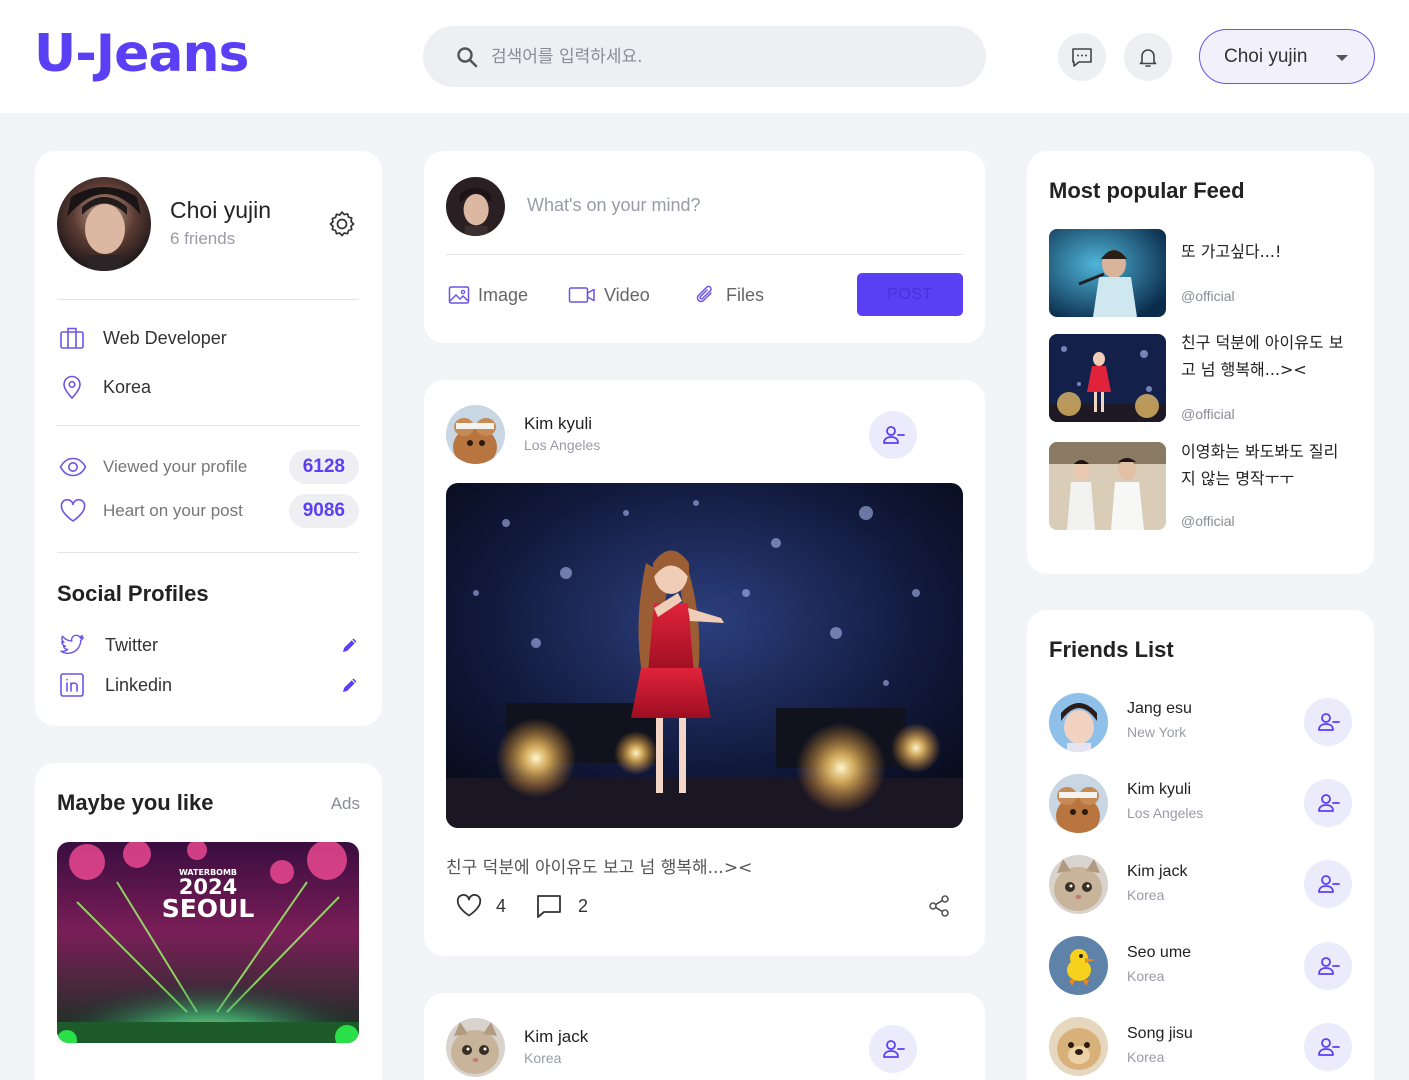 This screenshot has height=1080, width=1409. I want to click on top-header: U-Jeans Choi yujin, so click(704, 56).